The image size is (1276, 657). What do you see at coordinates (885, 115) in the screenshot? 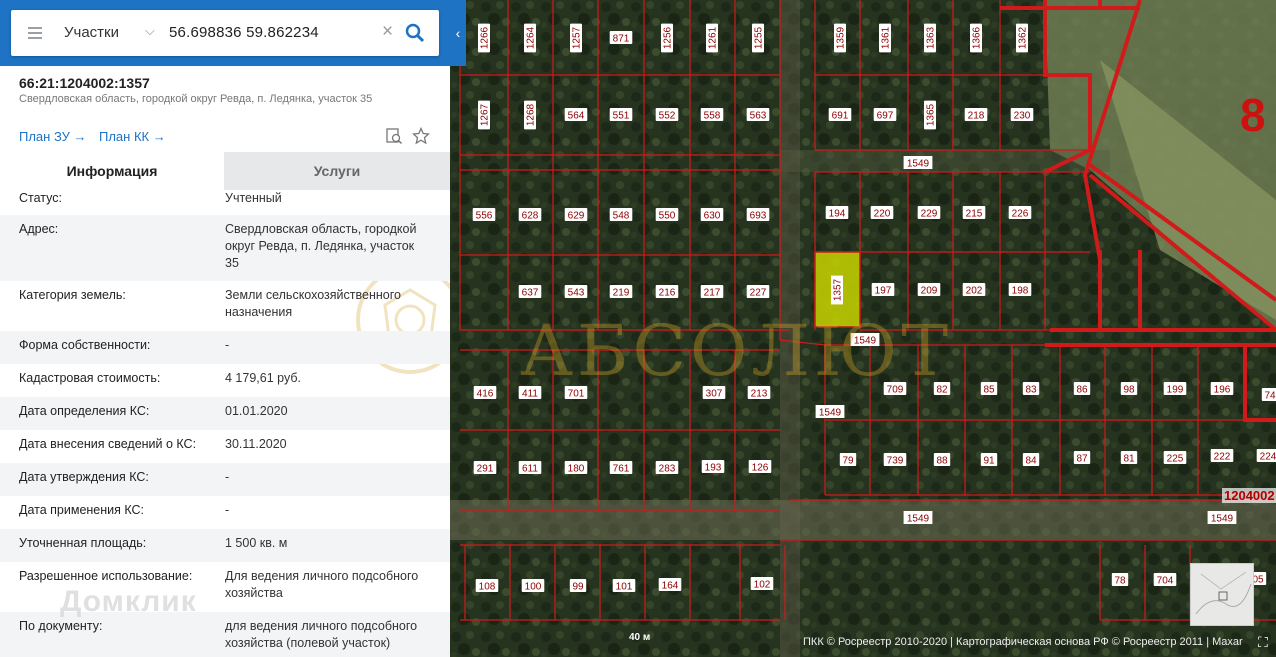
I see `plot-label: 697` at bounding box center [885, 115].